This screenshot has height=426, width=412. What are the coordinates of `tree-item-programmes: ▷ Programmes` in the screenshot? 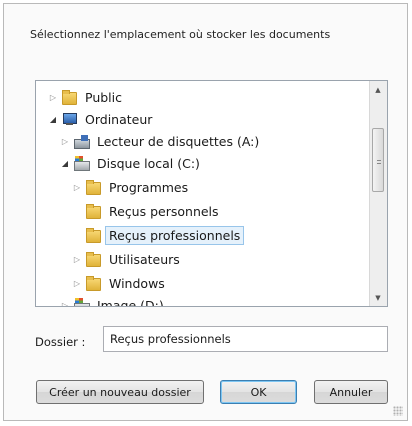 It's located at (131, 187).